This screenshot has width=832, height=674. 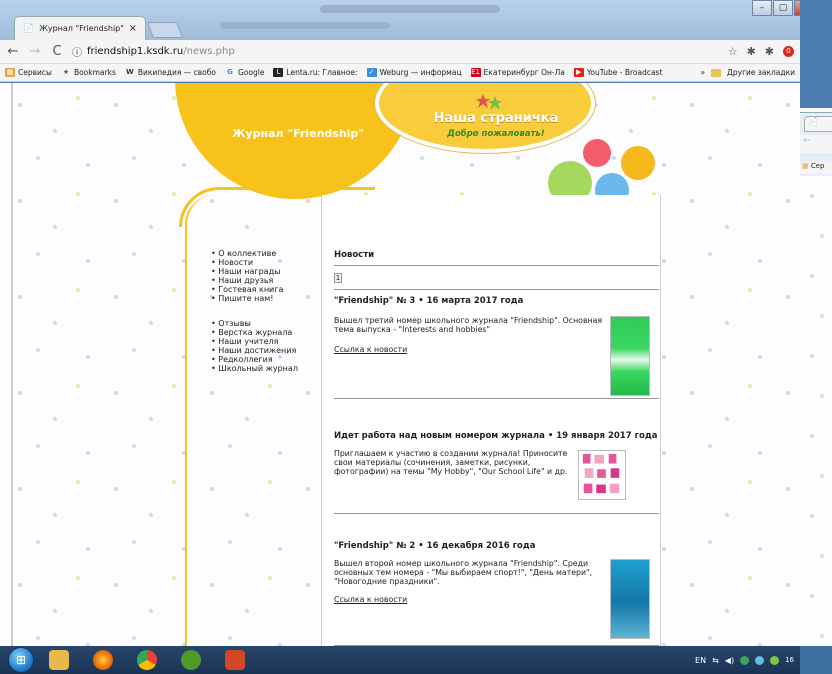 What do you see at coordinates (244, 72) in the screenshot?
I see `bookmark-item: G Google` at bounding box center [244, 72].